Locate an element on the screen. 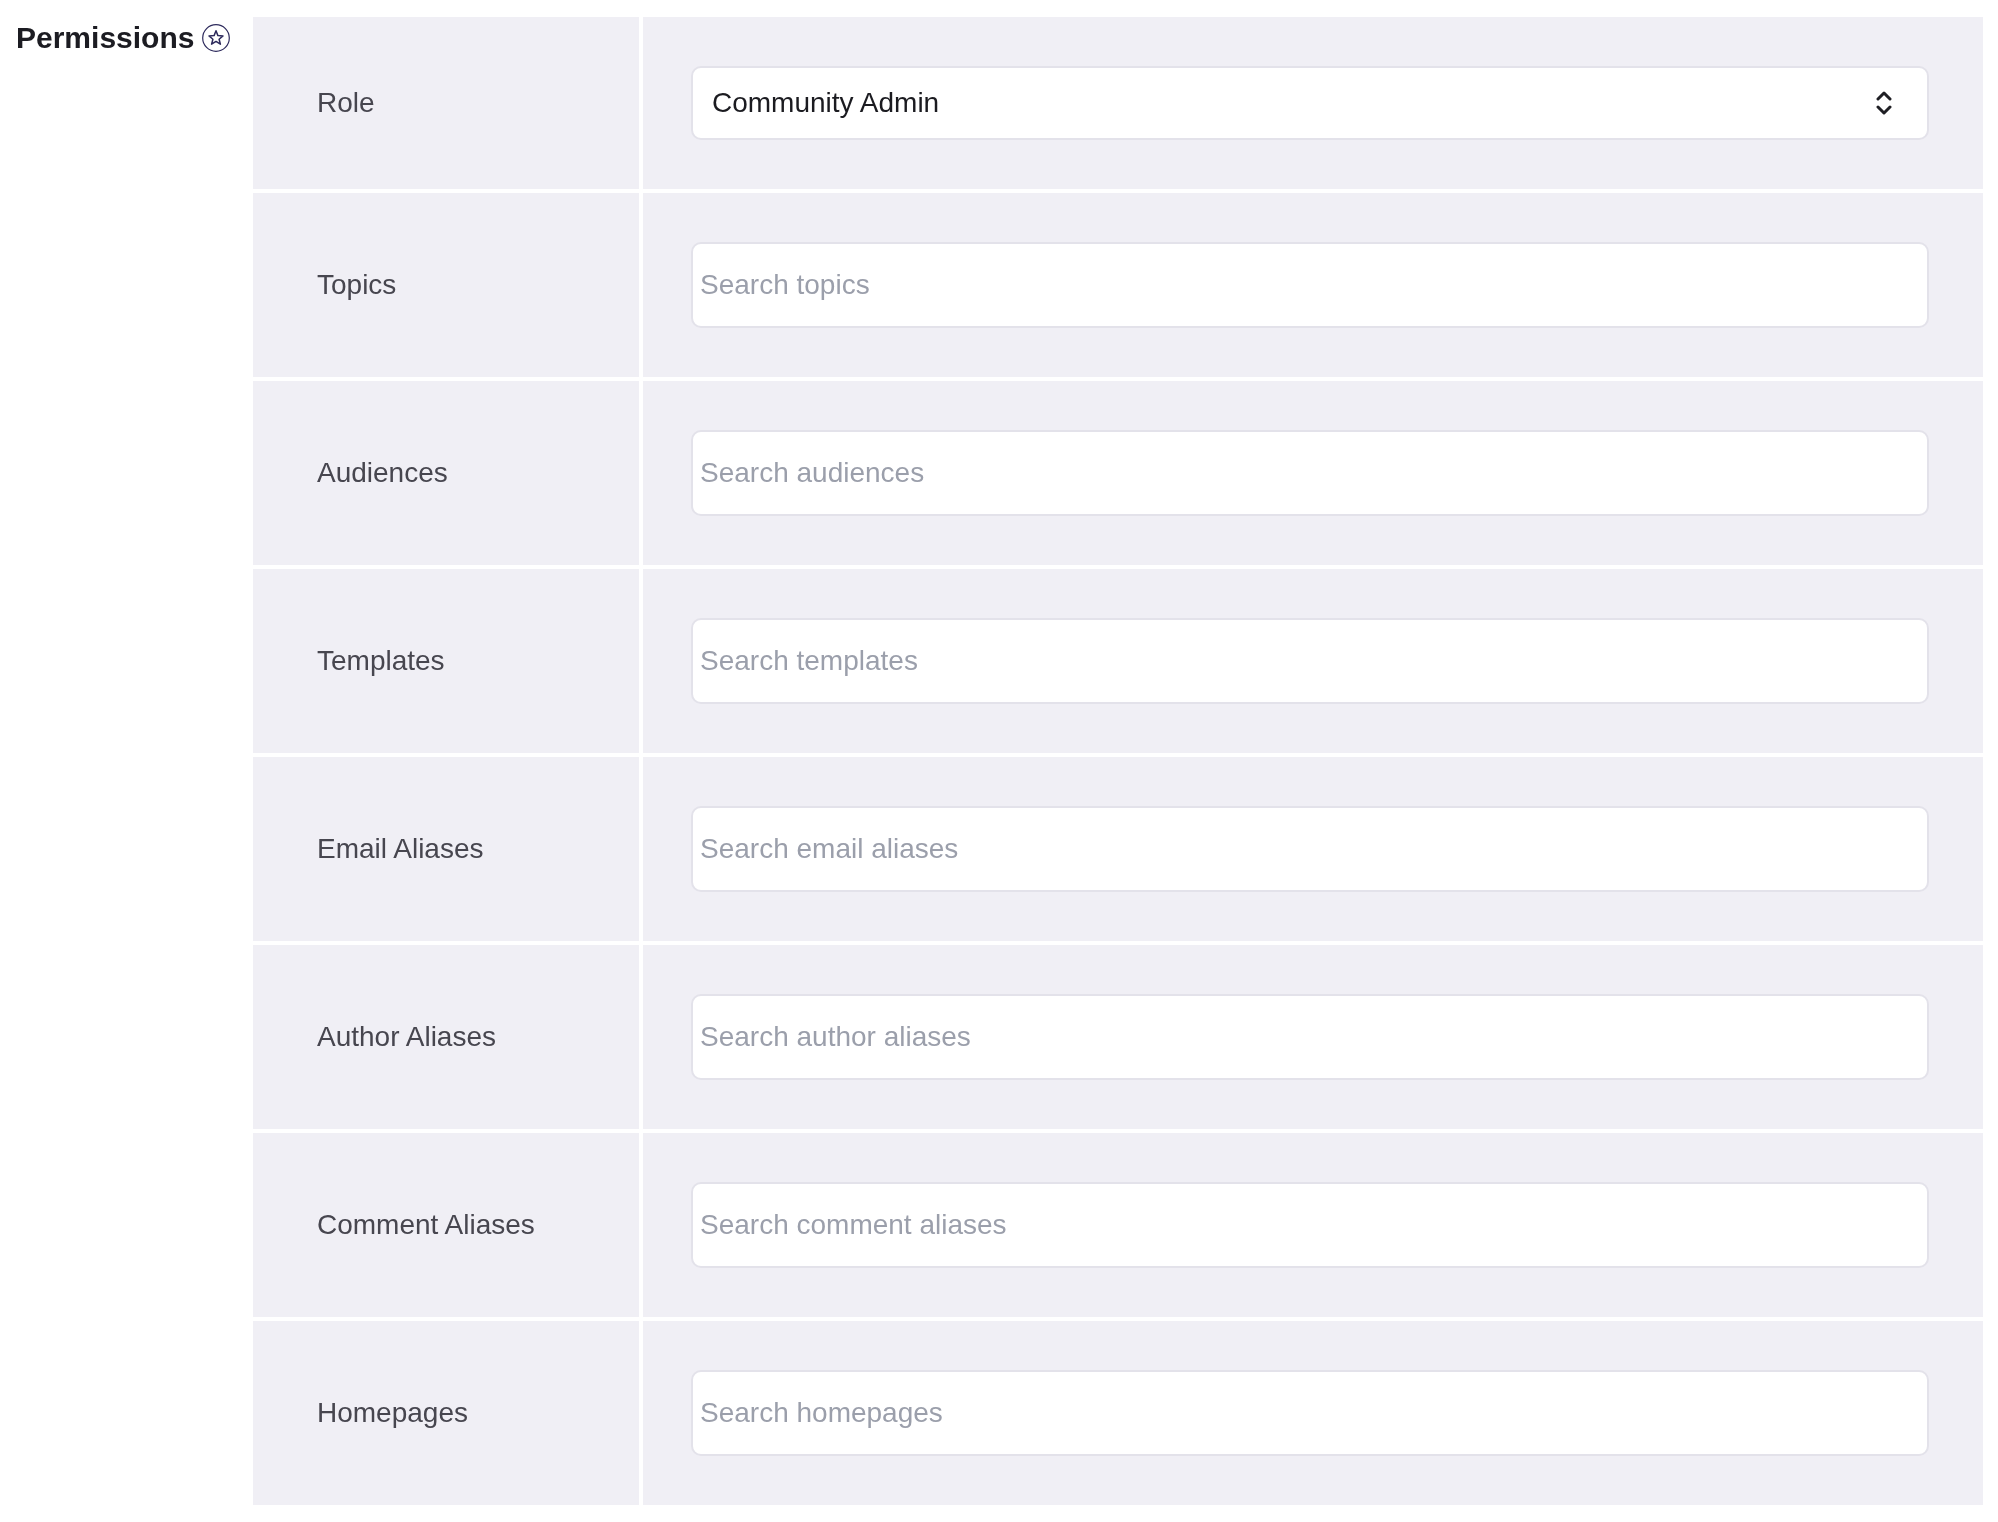 This screenshot has width=1998, height=1522. field-label: Homepages is located at coordinates (392, 1413).